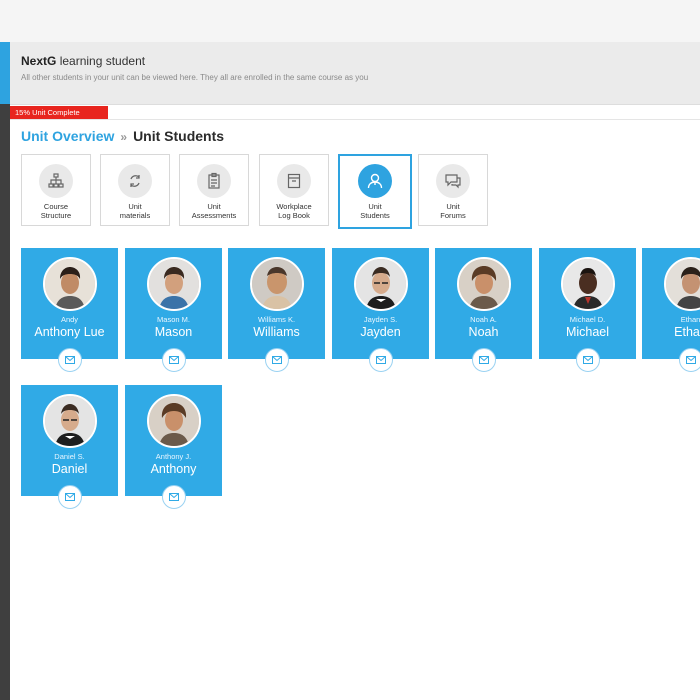  I want to click on tile-workplace-log-book: Workplace Log Book, so click(294, 190).